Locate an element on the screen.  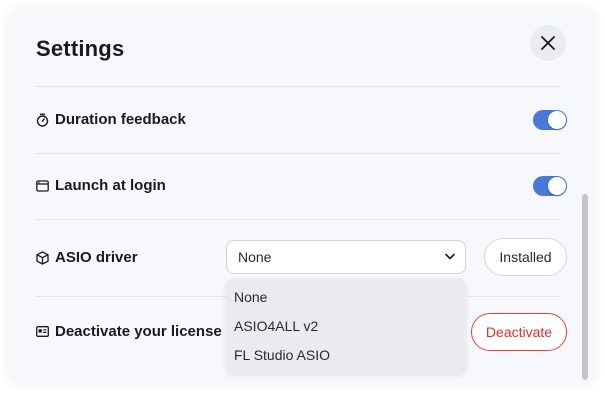
installed-button: Installed is located at coordinates (525, 257).